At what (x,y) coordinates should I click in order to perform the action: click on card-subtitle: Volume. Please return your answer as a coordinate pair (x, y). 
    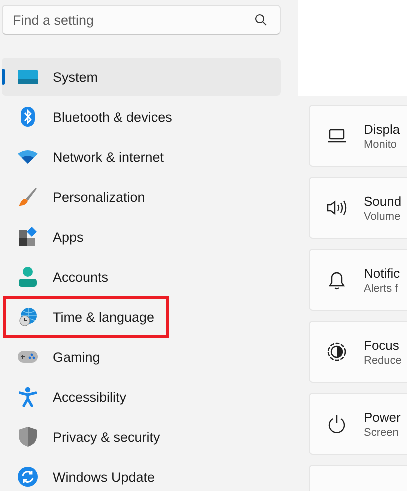
    Looking at the image, I should click on (383, 216).